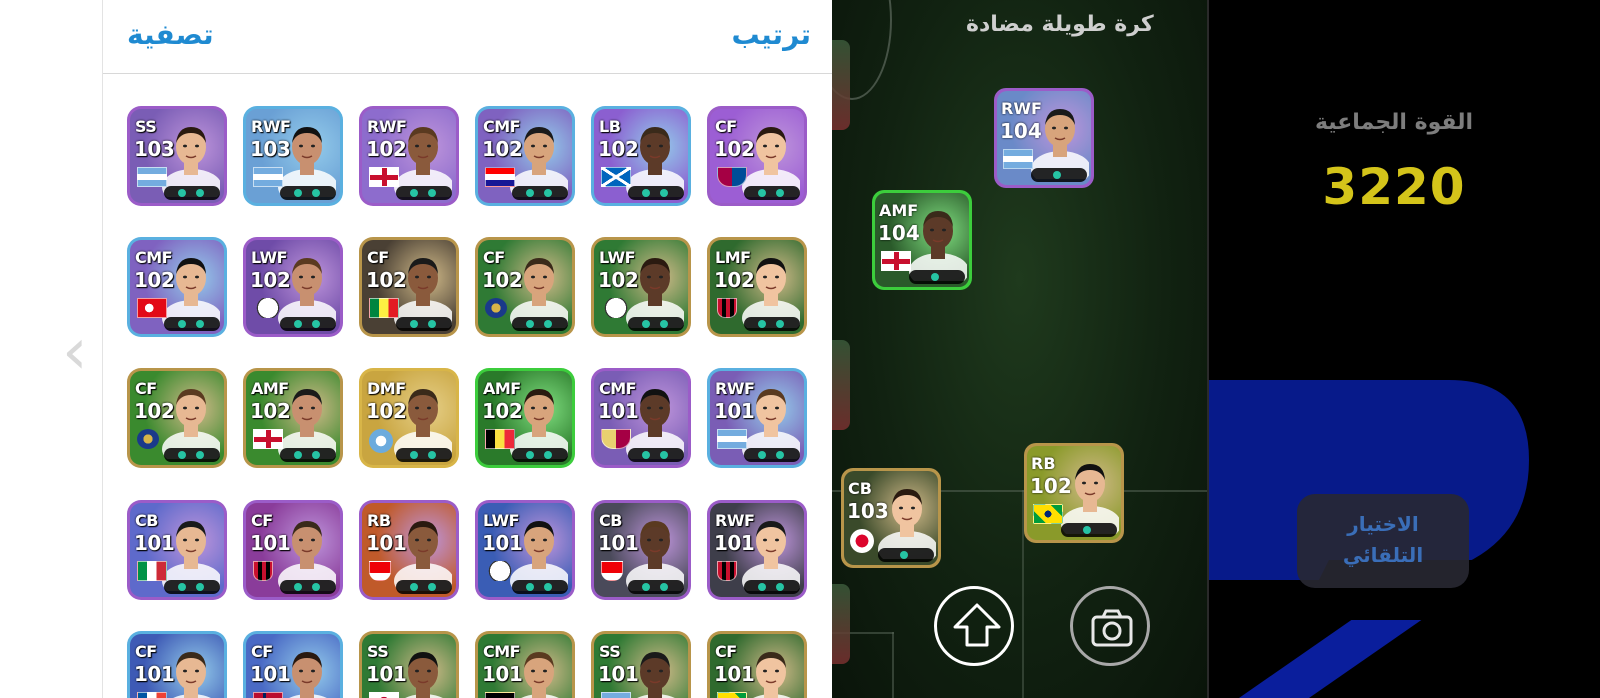 This screenshot has height=698, width=1600. Describe the element at coordinates (860, 488) in the screenshot. I see `player-position: CB` at that location.